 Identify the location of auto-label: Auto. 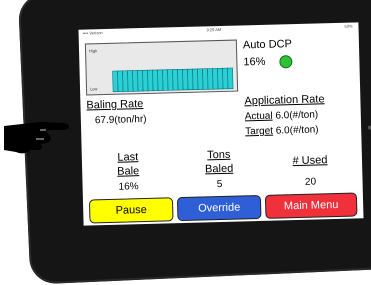
(254, 45).